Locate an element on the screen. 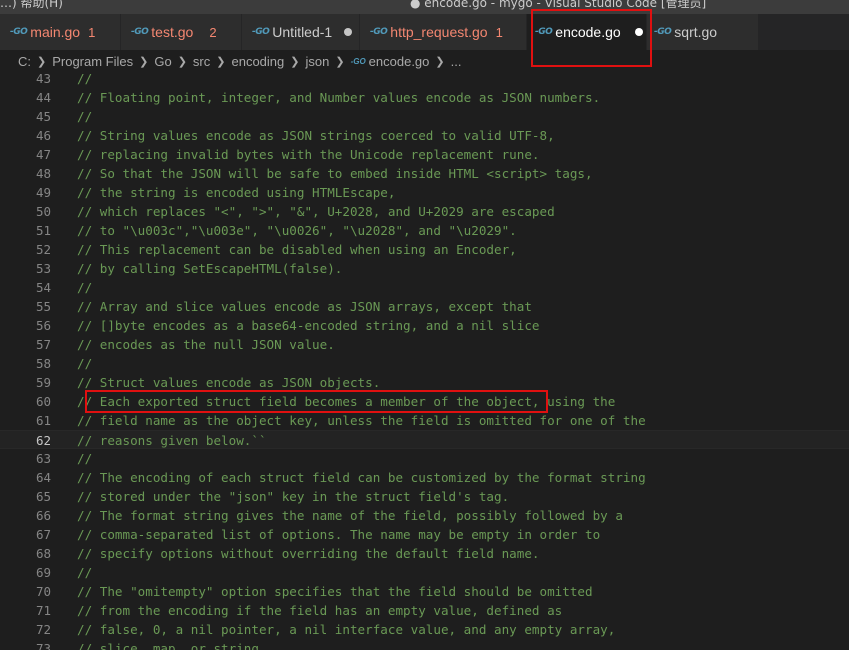  tab-untitled-1: -GO Untitled-1 is located at coordinates (301, 32).